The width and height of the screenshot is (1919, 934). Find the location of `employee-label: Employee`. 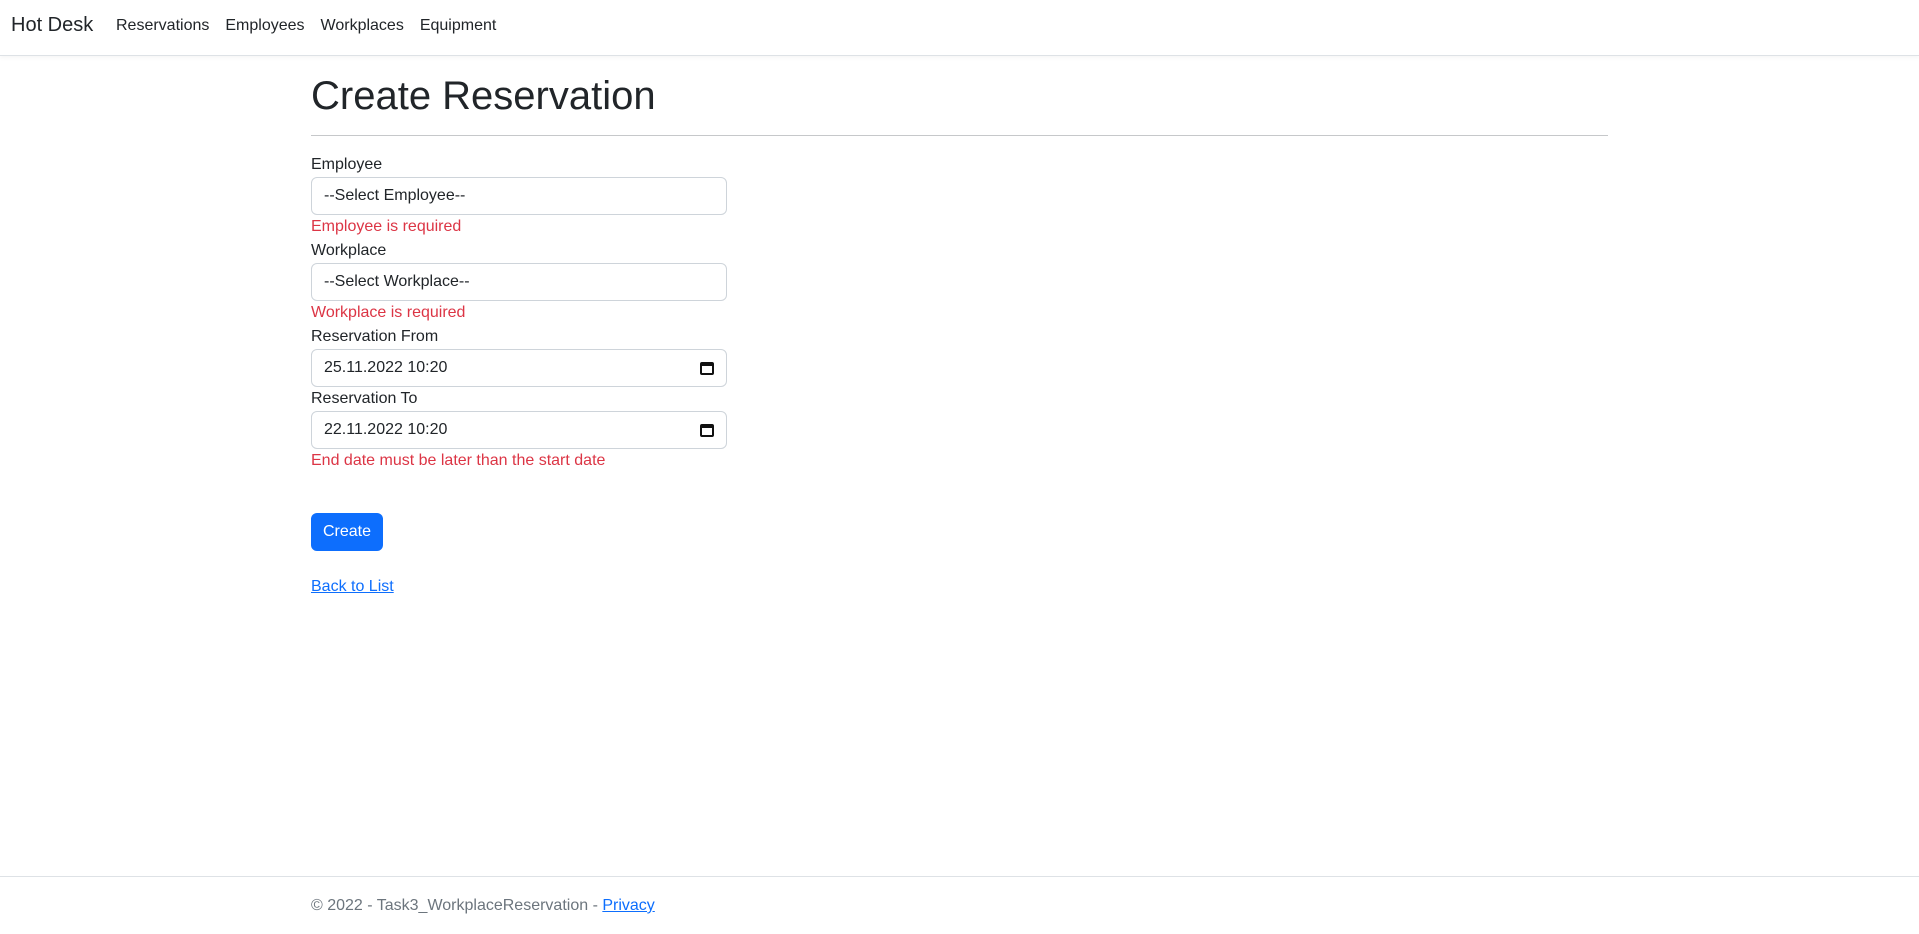

employee-label: Employee is located at coordinates (347, 164).